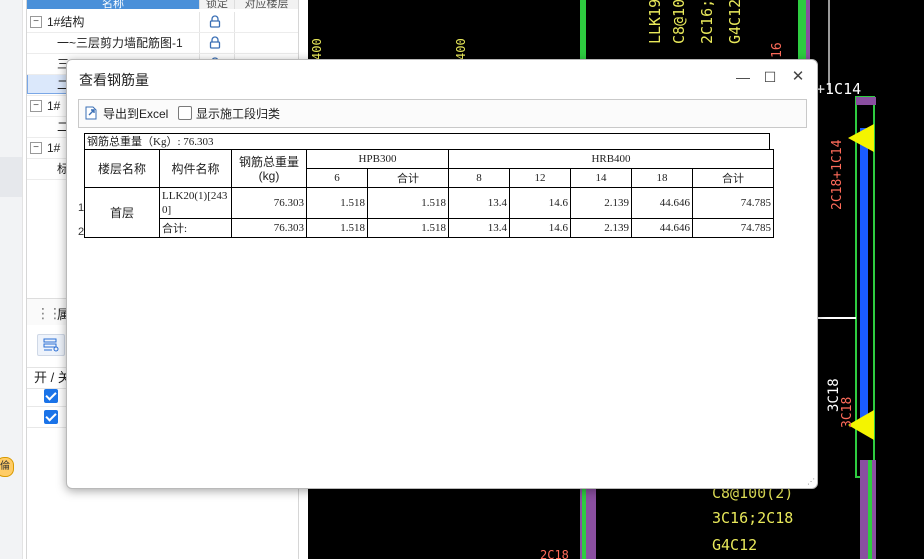 This screenshot has height=559, width=924. I want to click on header-hpb-sum: 合计, so click(408, 178).